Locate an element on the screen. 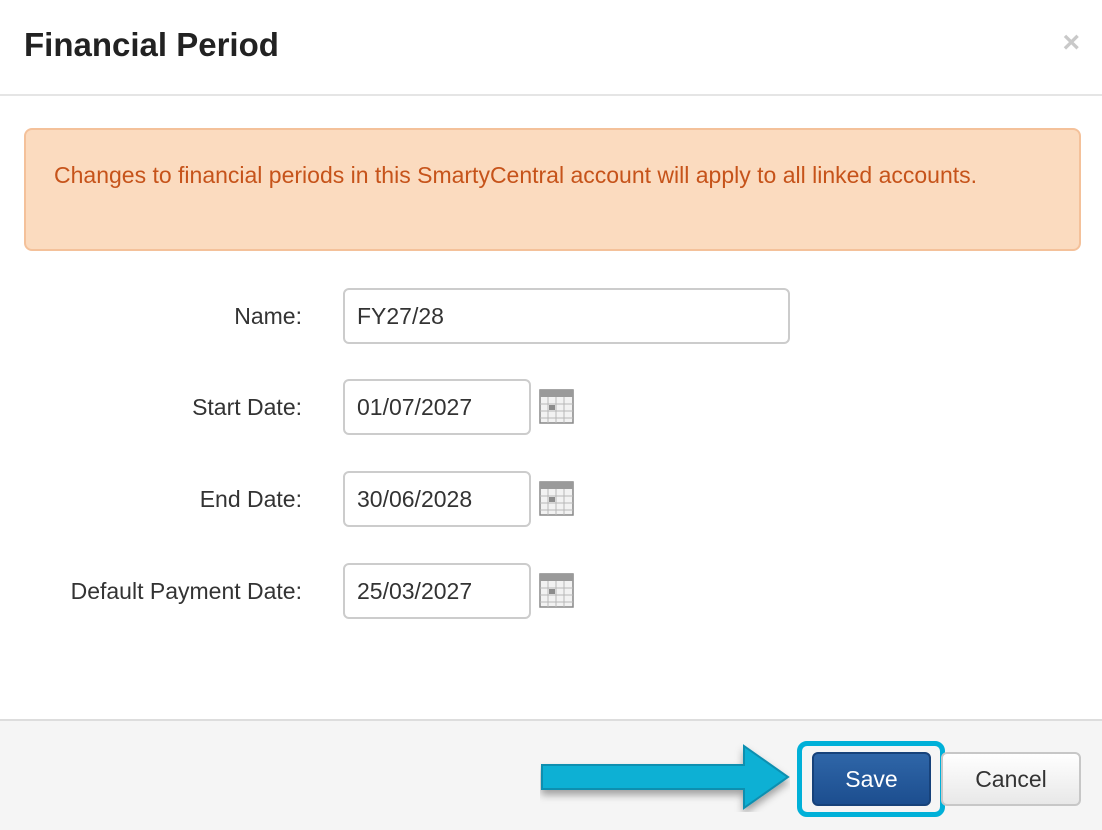 The image size is (1102, 830). start-date-input is located at coordinates (437, 407).